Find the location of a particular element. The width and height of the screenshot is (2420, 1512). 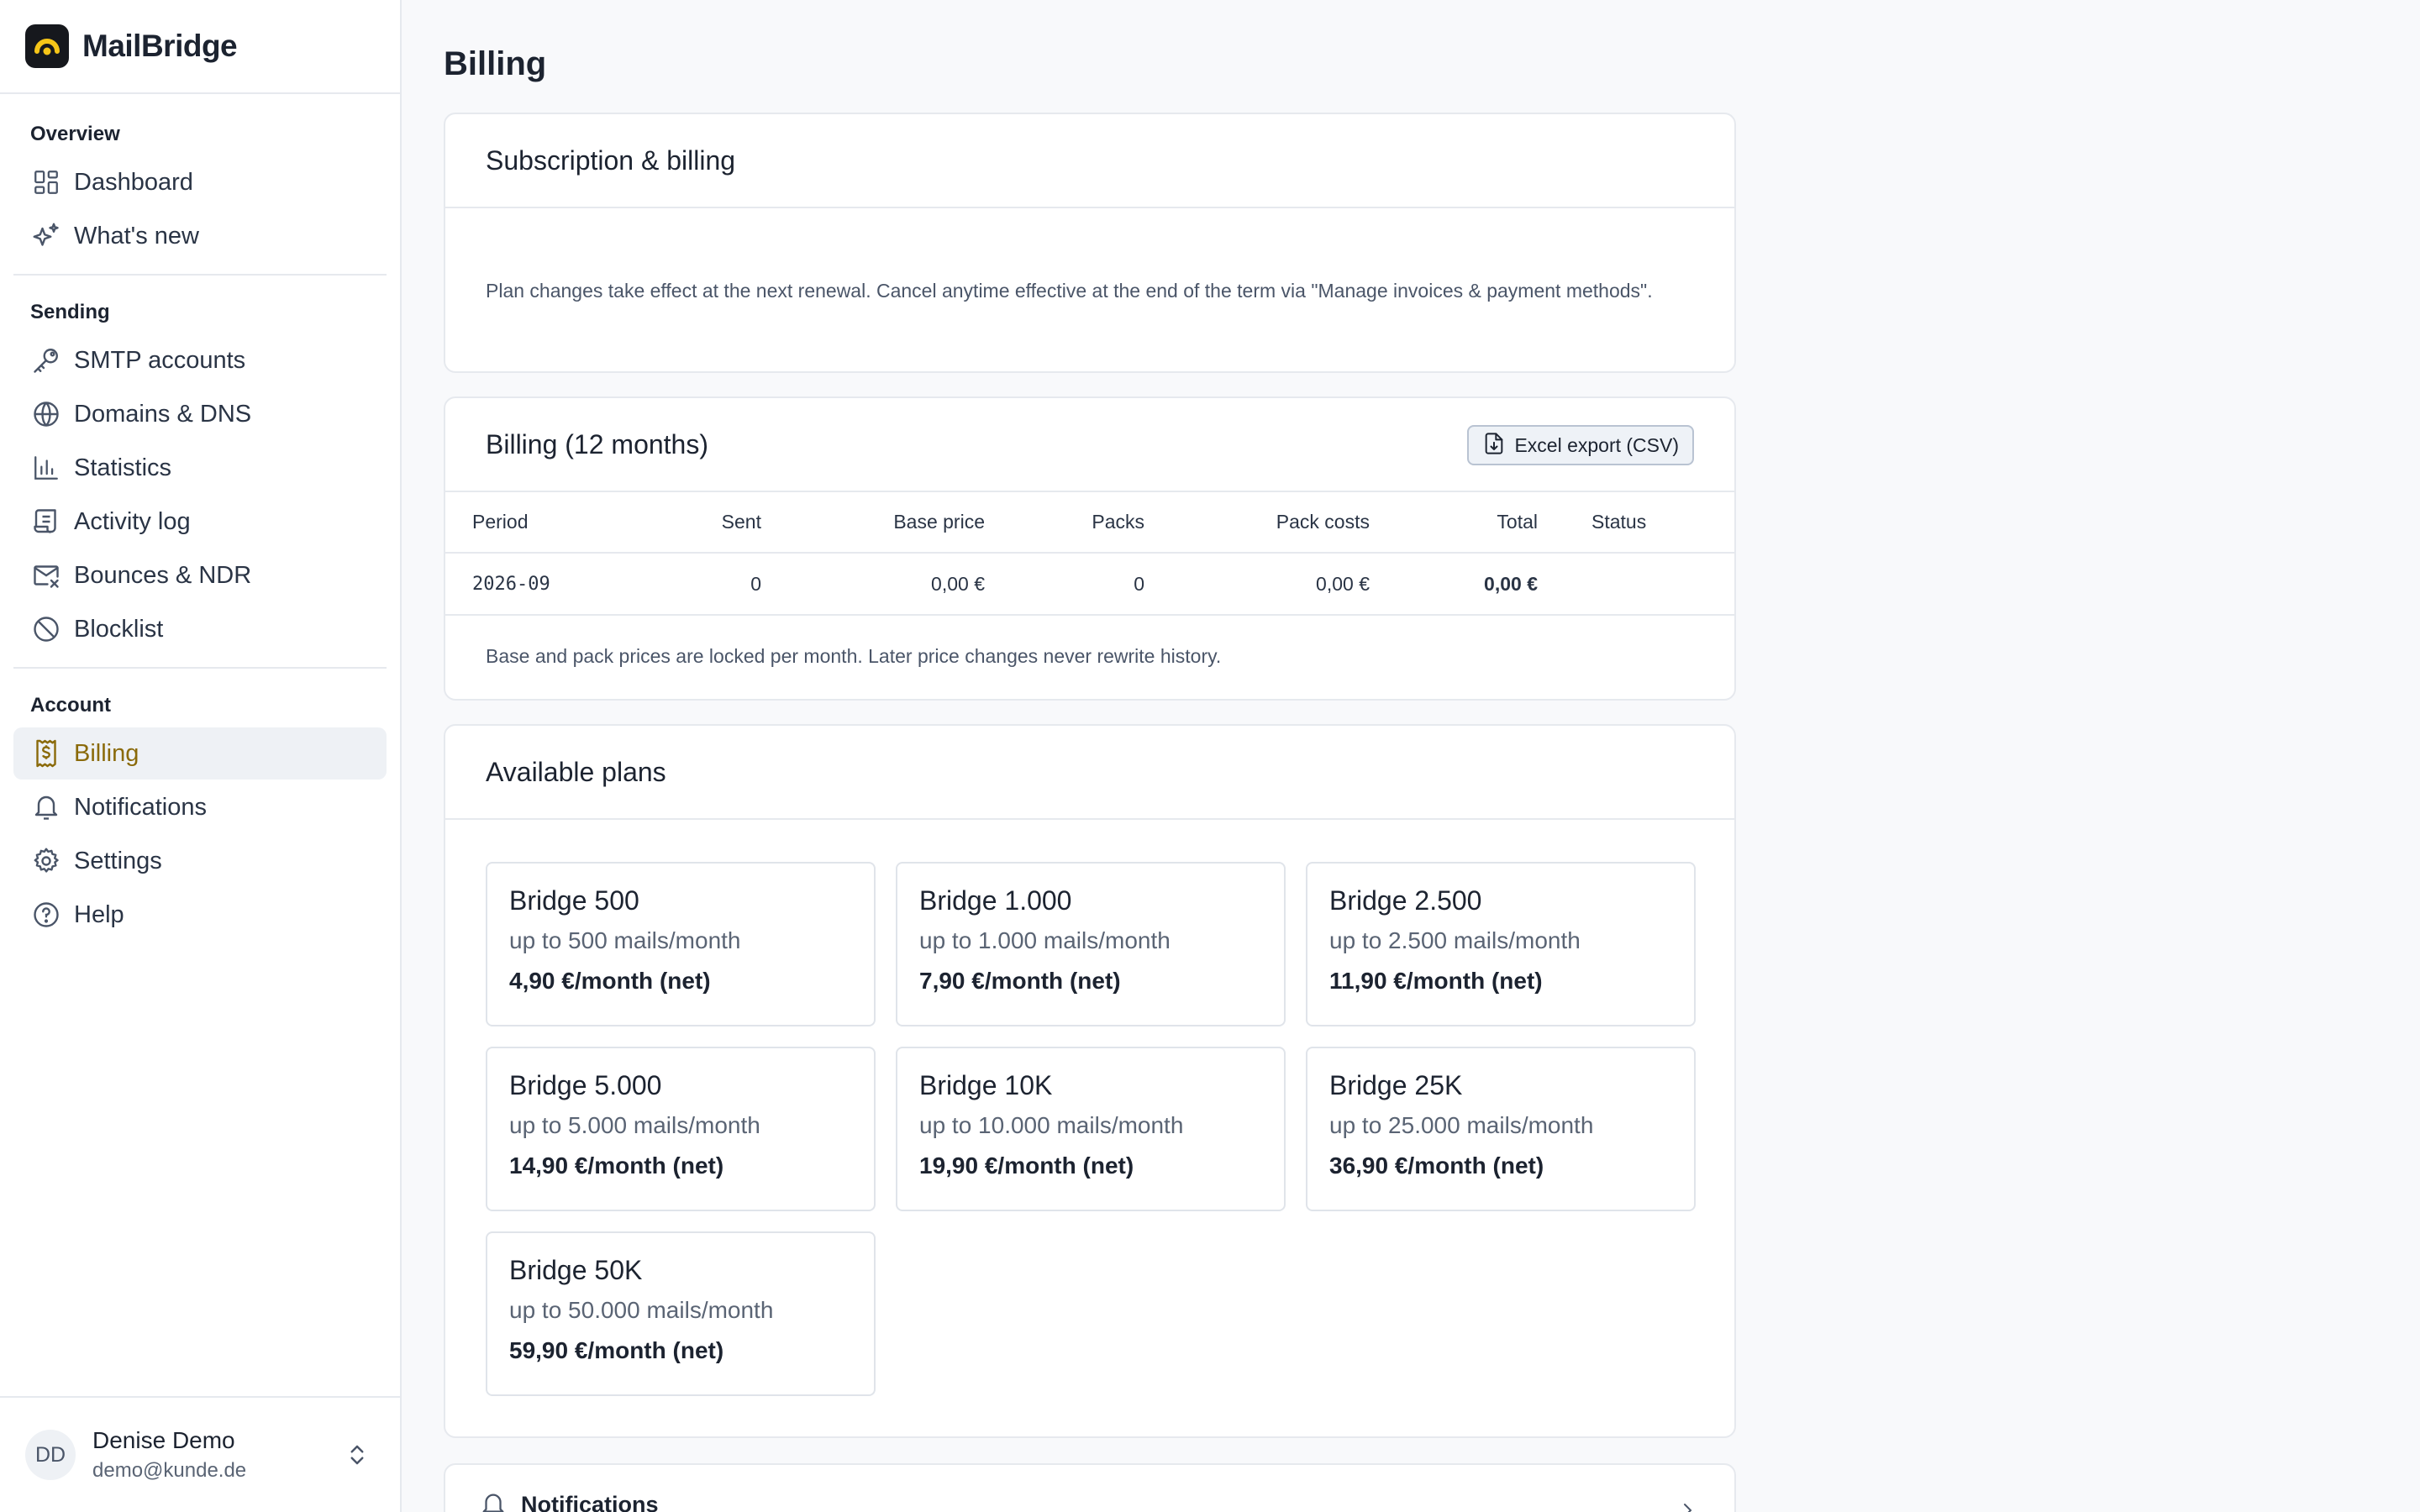

available-plans-header: Available plans is located at coordinates (1089, 773).